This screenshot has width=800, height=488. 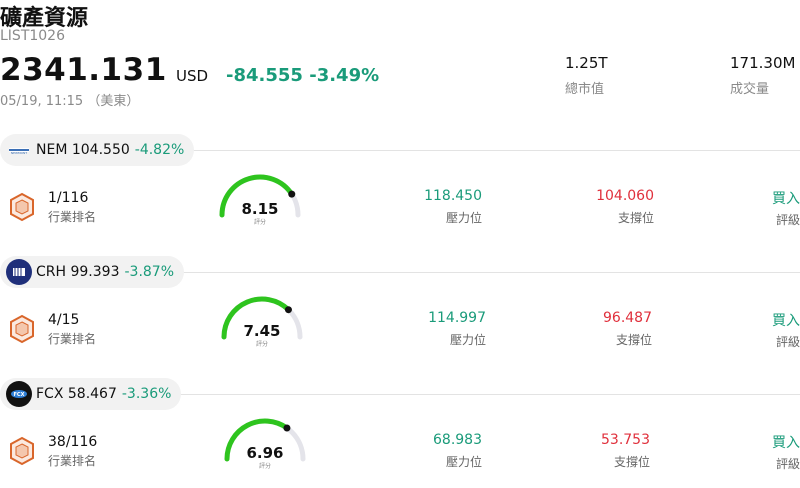 What do you see at coordinates (68, 198) in the screenshot?
I see `industry-rank: 1/116` at bounding box center [68, 198].